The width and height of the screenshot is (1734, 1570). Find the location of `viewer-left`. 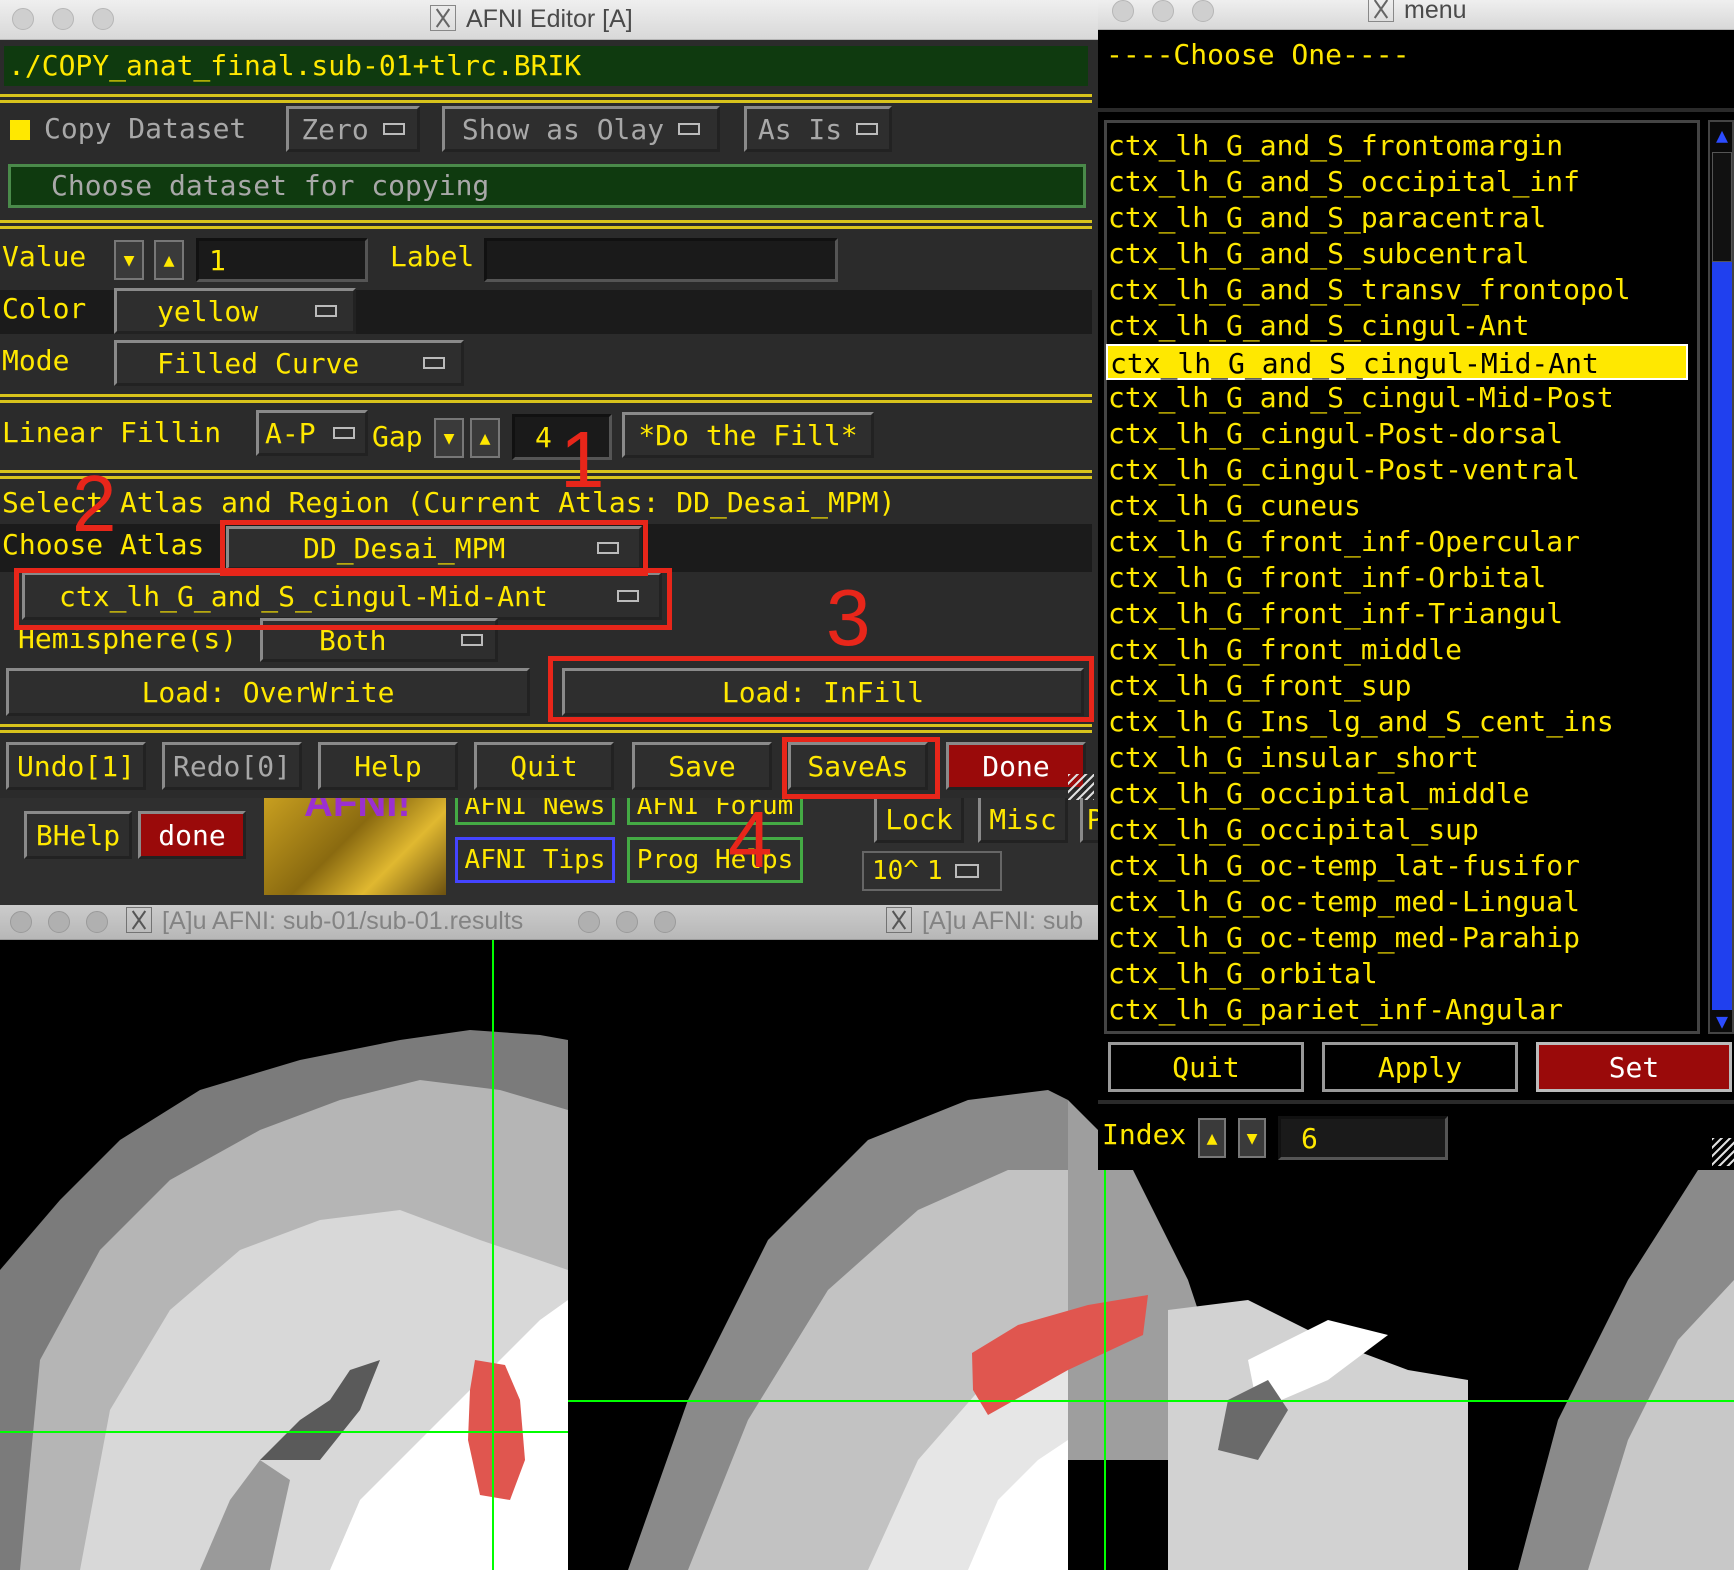

viewer-left is located at coordinates (284, 1255).